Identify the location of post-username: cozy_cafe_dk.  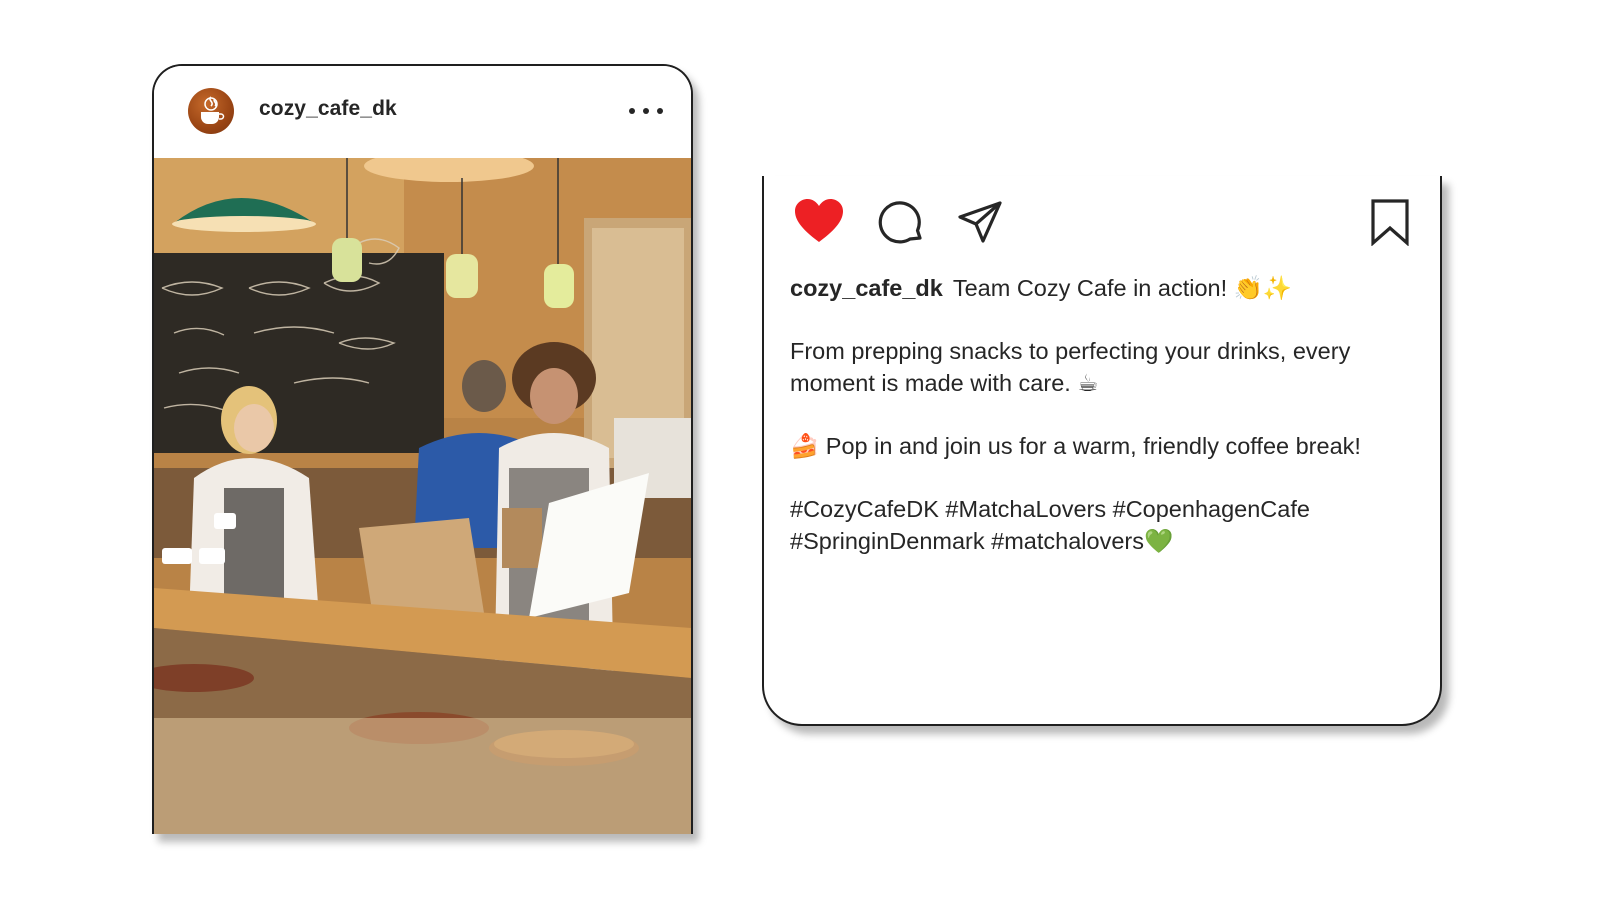
(328, 109).